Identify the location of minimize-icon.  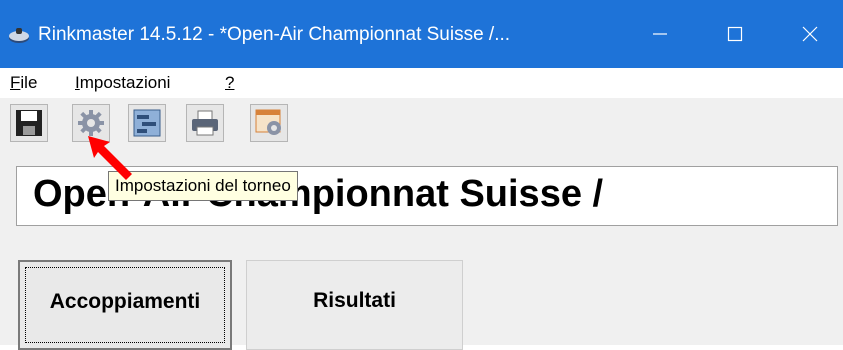
(660, 34).